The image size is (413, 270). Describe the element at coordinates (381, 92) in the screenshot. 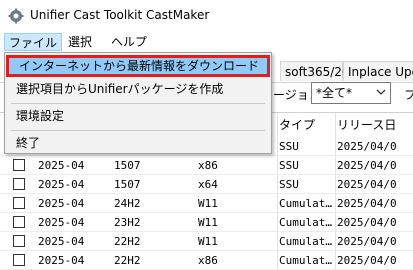

I see `chevron-down-icon` at that location.